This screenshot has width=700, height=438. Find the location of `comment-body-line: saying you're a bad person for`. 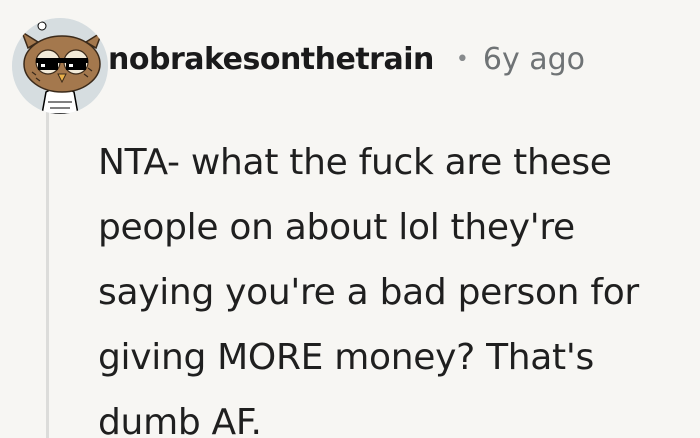

comment-body-line: saying you're a bad person for is located at coordinates (368, 292).